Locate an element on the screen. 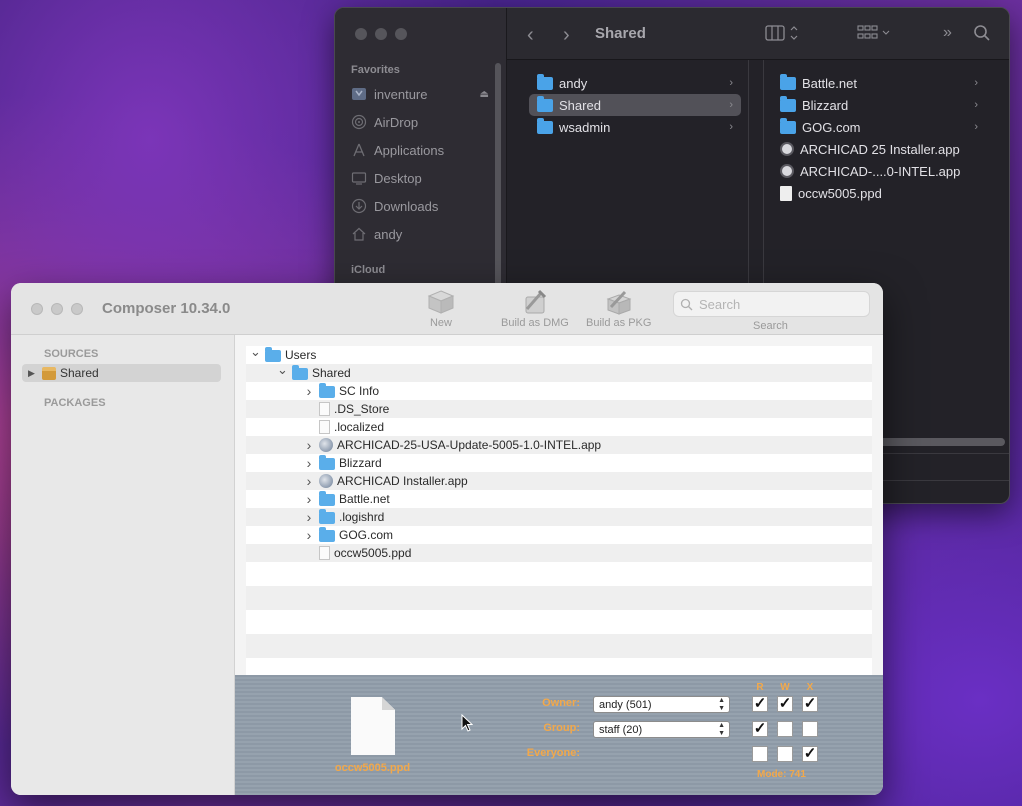 The width and height of the screenshot is (1022, 806). list-item: andy › is located at coordinates (635, 83).